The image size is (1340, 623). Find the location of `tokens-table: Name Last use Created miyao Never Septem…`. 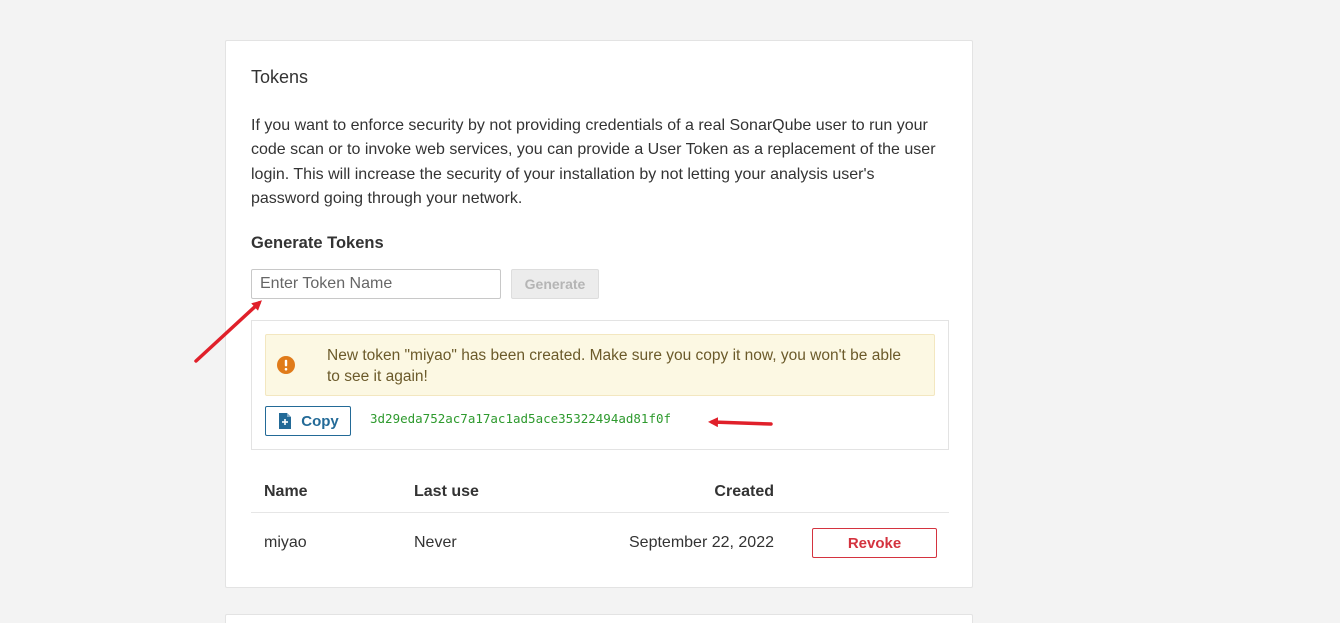

tokens-table: Name Last use Created miyao Never Septem… is located at coordinates (600, 522).